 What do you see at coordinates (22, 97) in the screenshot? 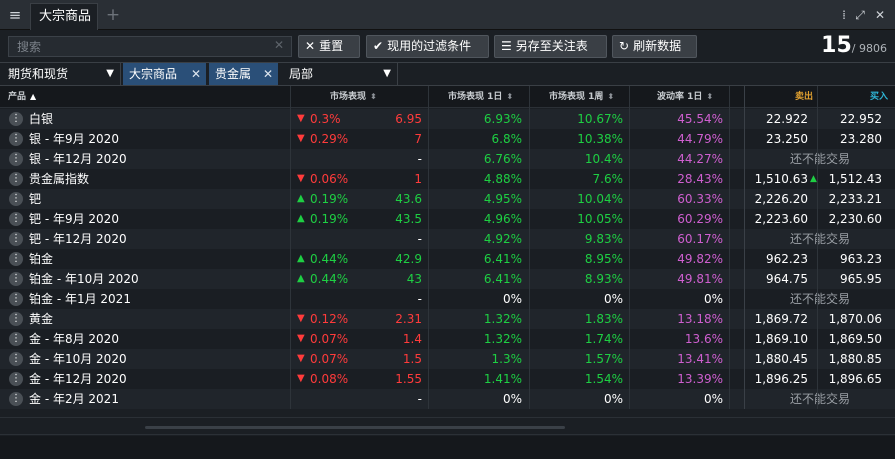
I see `col-product: 产品 ▲` at bounding box center [22, 97].